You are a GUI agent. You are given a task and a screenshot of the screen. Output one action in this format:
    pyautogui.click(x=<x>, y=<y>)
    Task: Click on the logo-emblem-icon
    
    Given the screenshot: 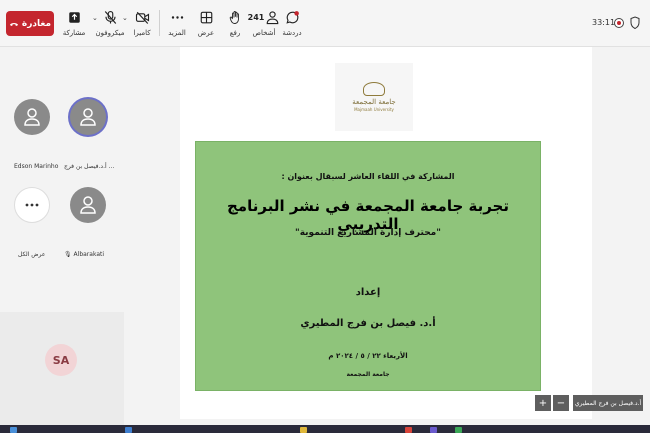 What is the action you would take?
    pyautogui.click(x=374, y=89)
    